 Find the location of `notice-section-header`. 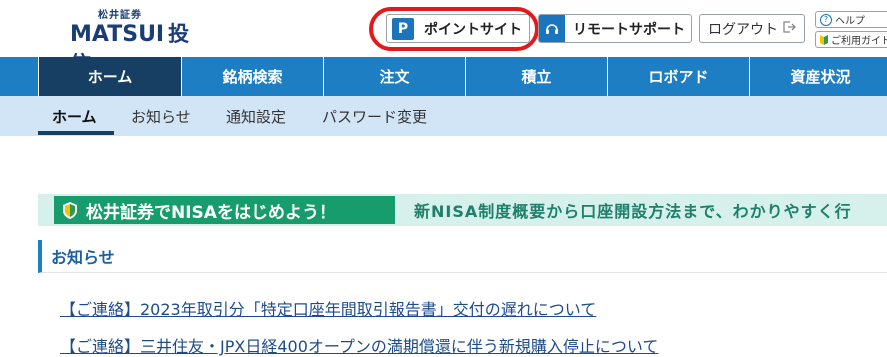

notice-section-header is located at coordinates (462, 256).